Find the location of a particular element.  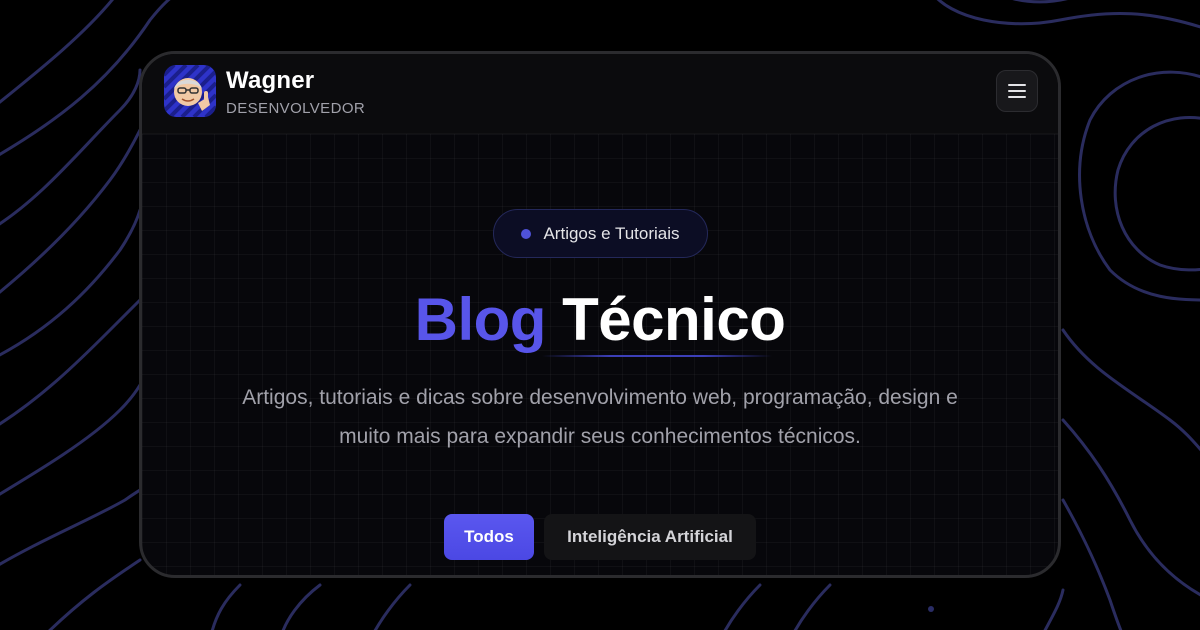

section-badge: Artigos e Tutoriais is located at coordinates (600, 233).